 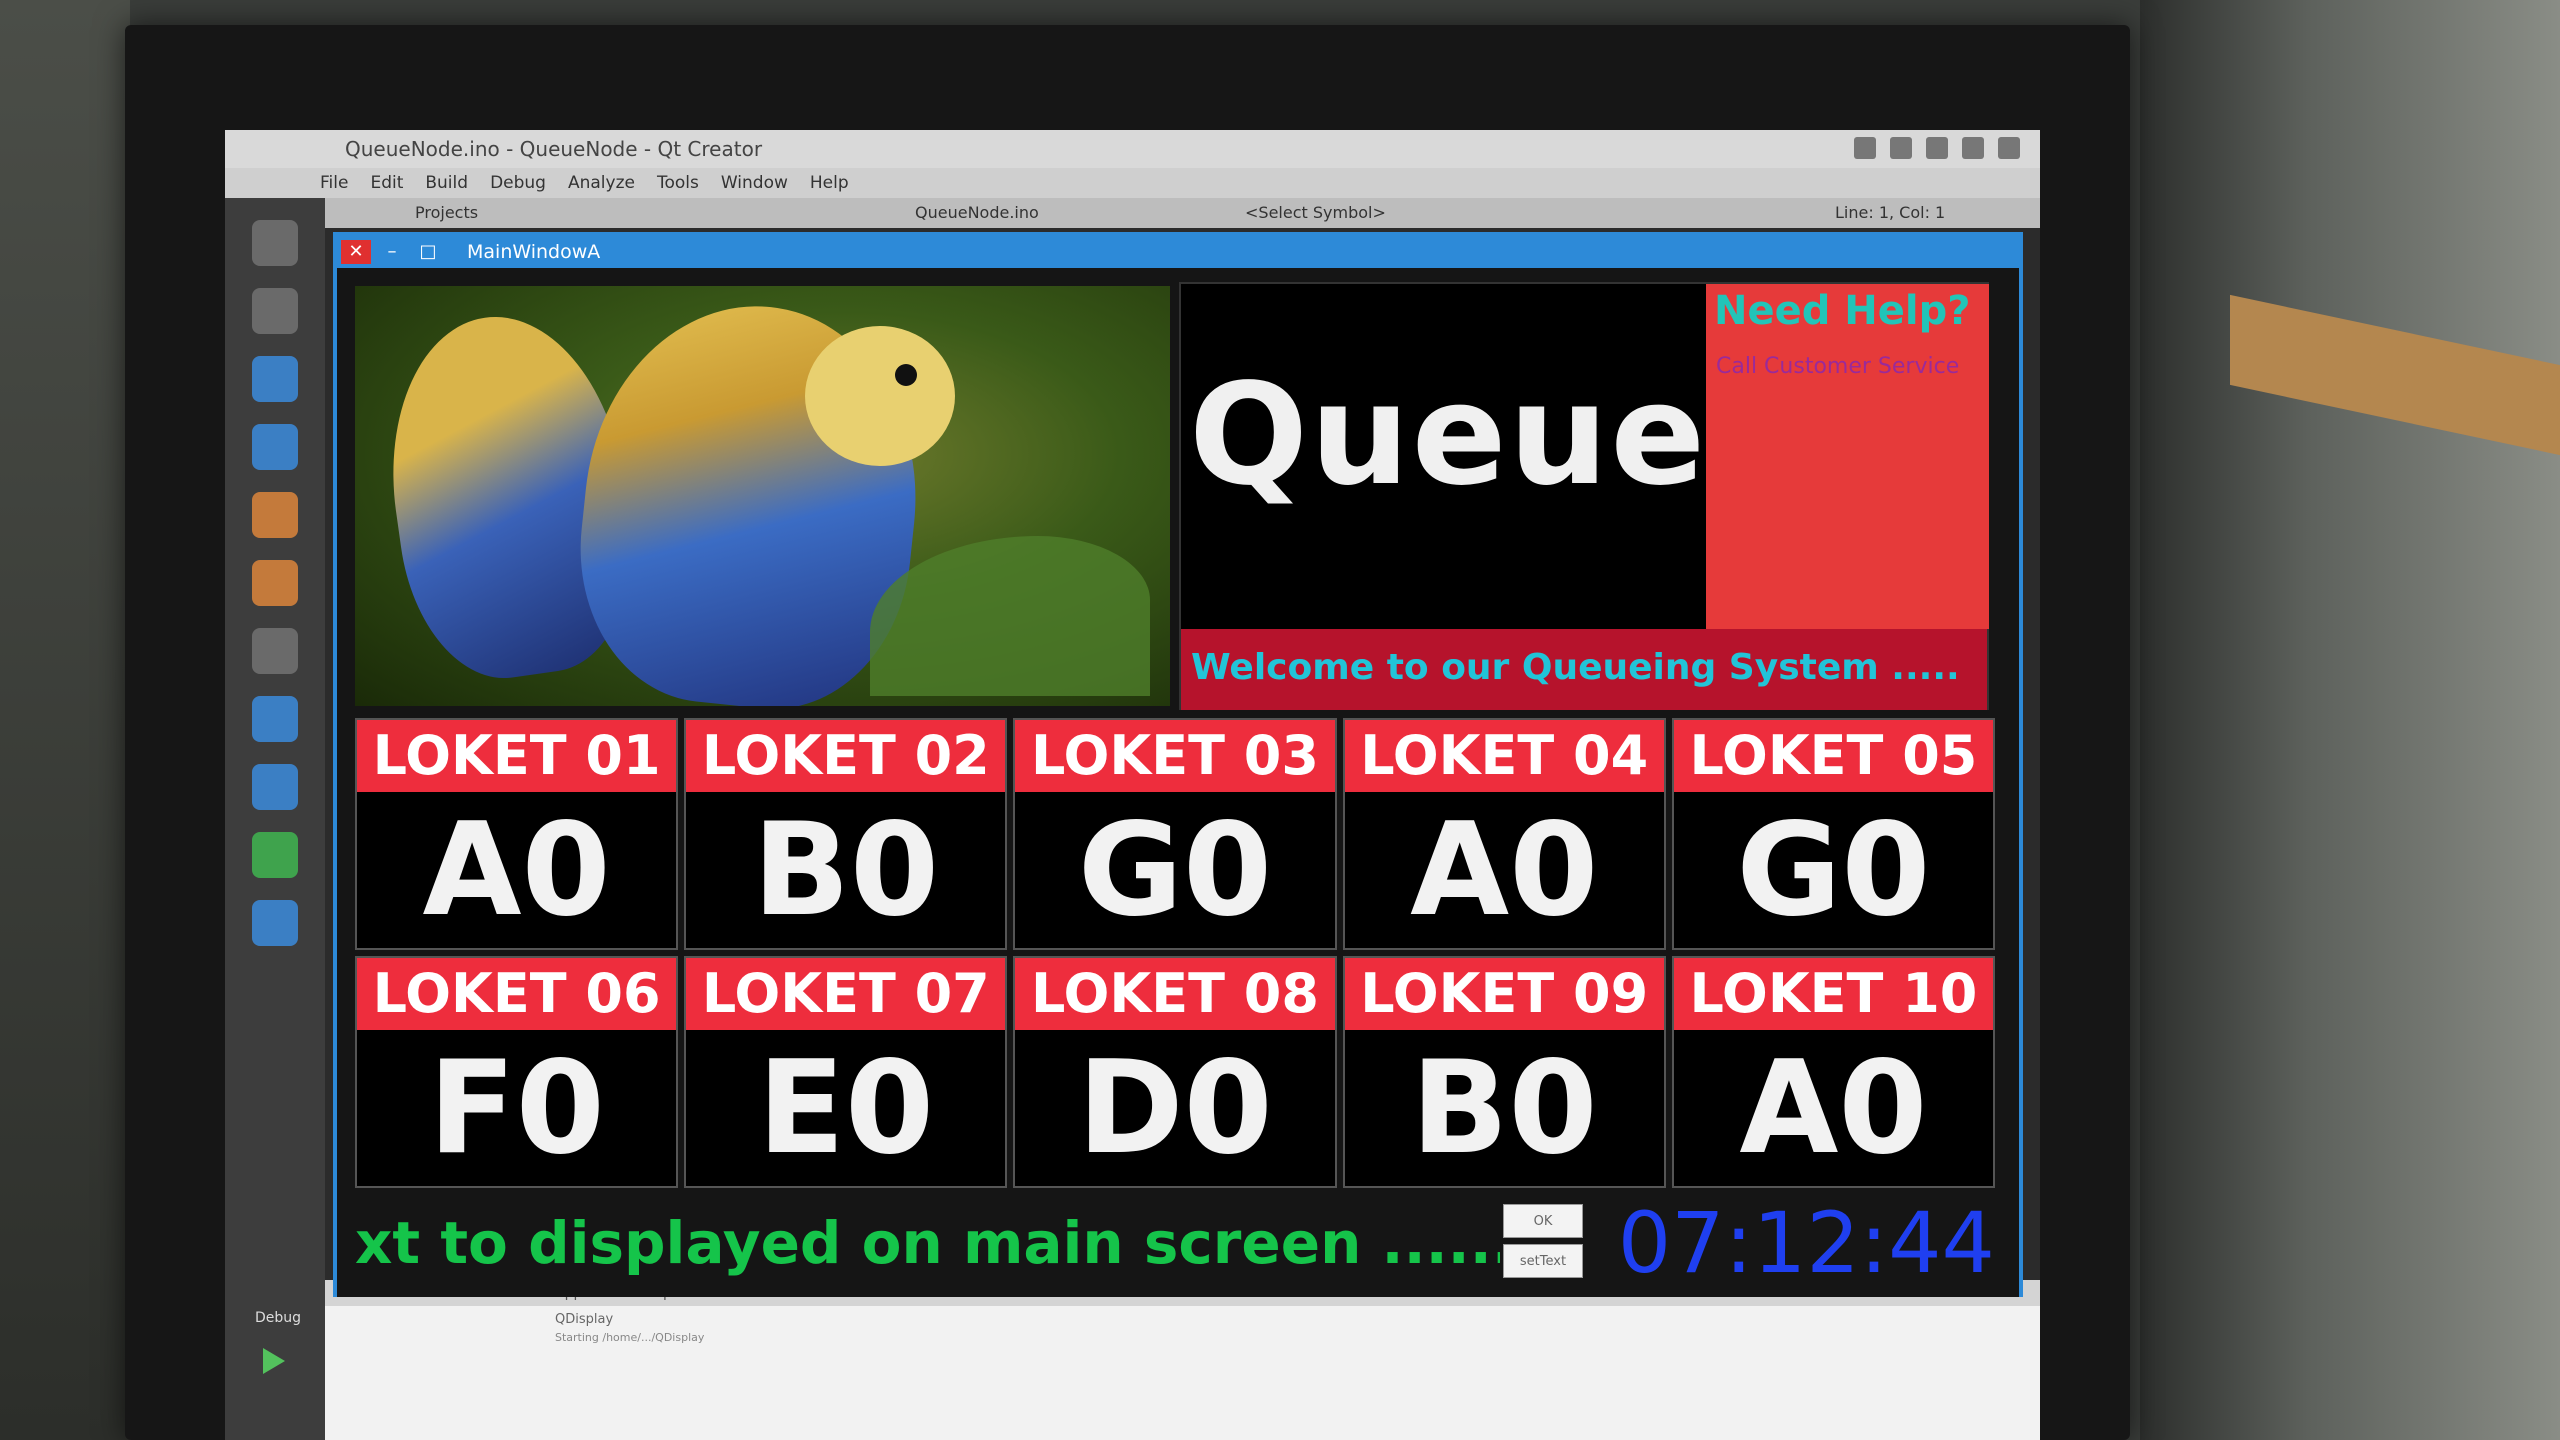 What do you see at coordinates (1315, 213) in the screenshot?
I see `symbol-selector: <Select Symbol>` at bounding box center [1315, 213].